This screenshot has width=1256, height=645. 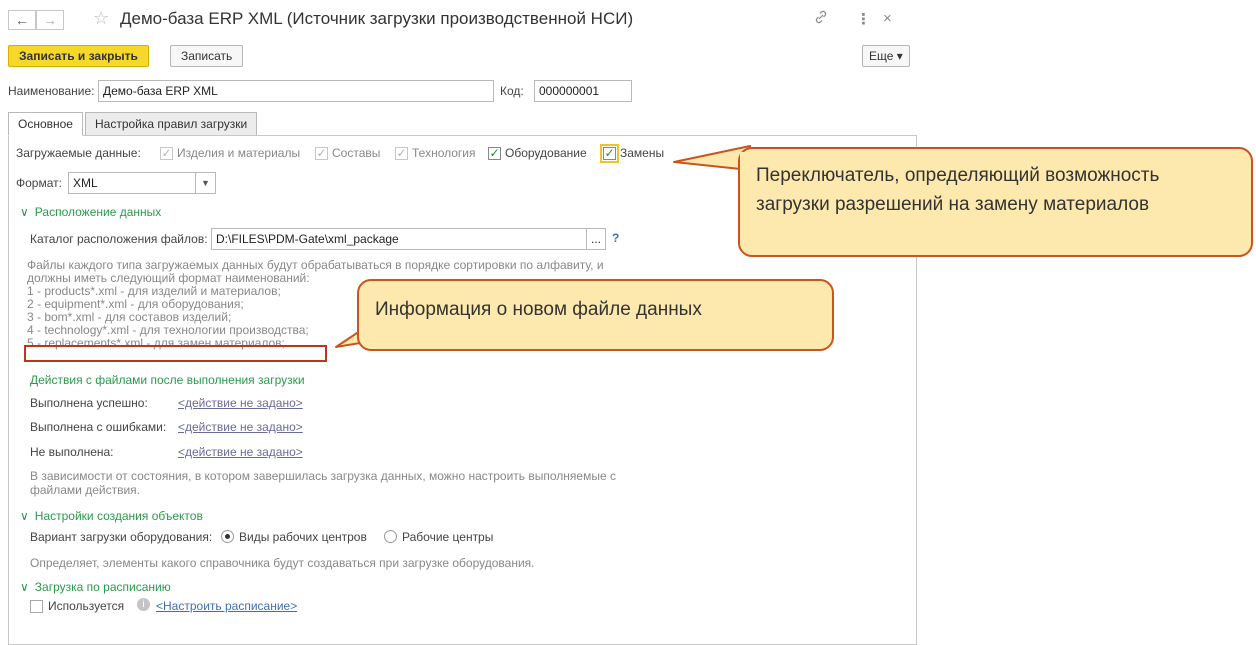 I want to click on more-button: Еще ▾, so click(x=886, y=56).